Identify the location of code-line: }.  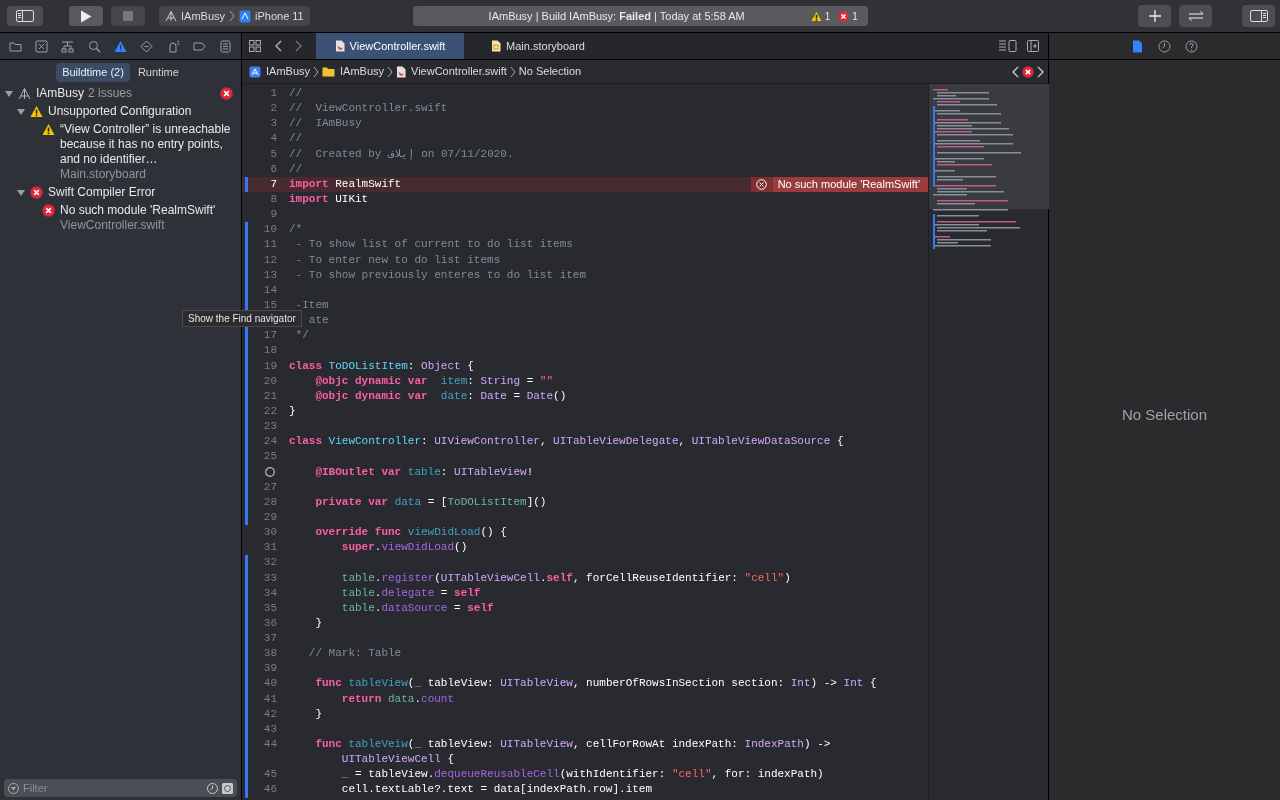
(318, 623).